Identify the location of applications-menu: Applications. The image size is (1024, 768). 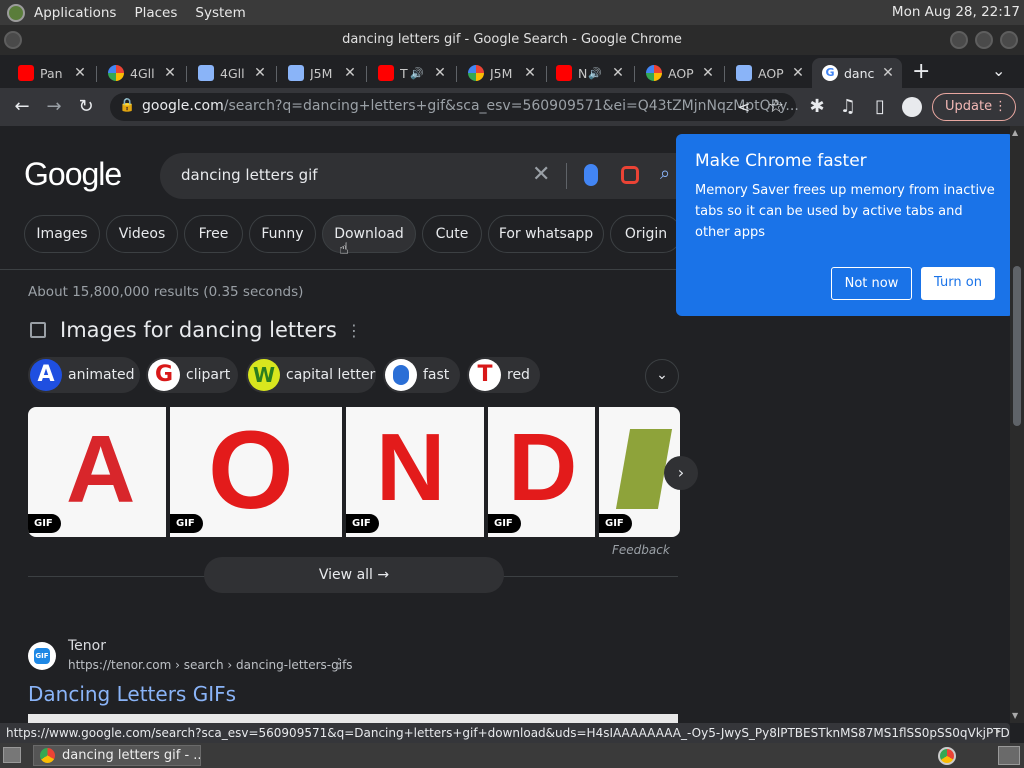
(75, 13).